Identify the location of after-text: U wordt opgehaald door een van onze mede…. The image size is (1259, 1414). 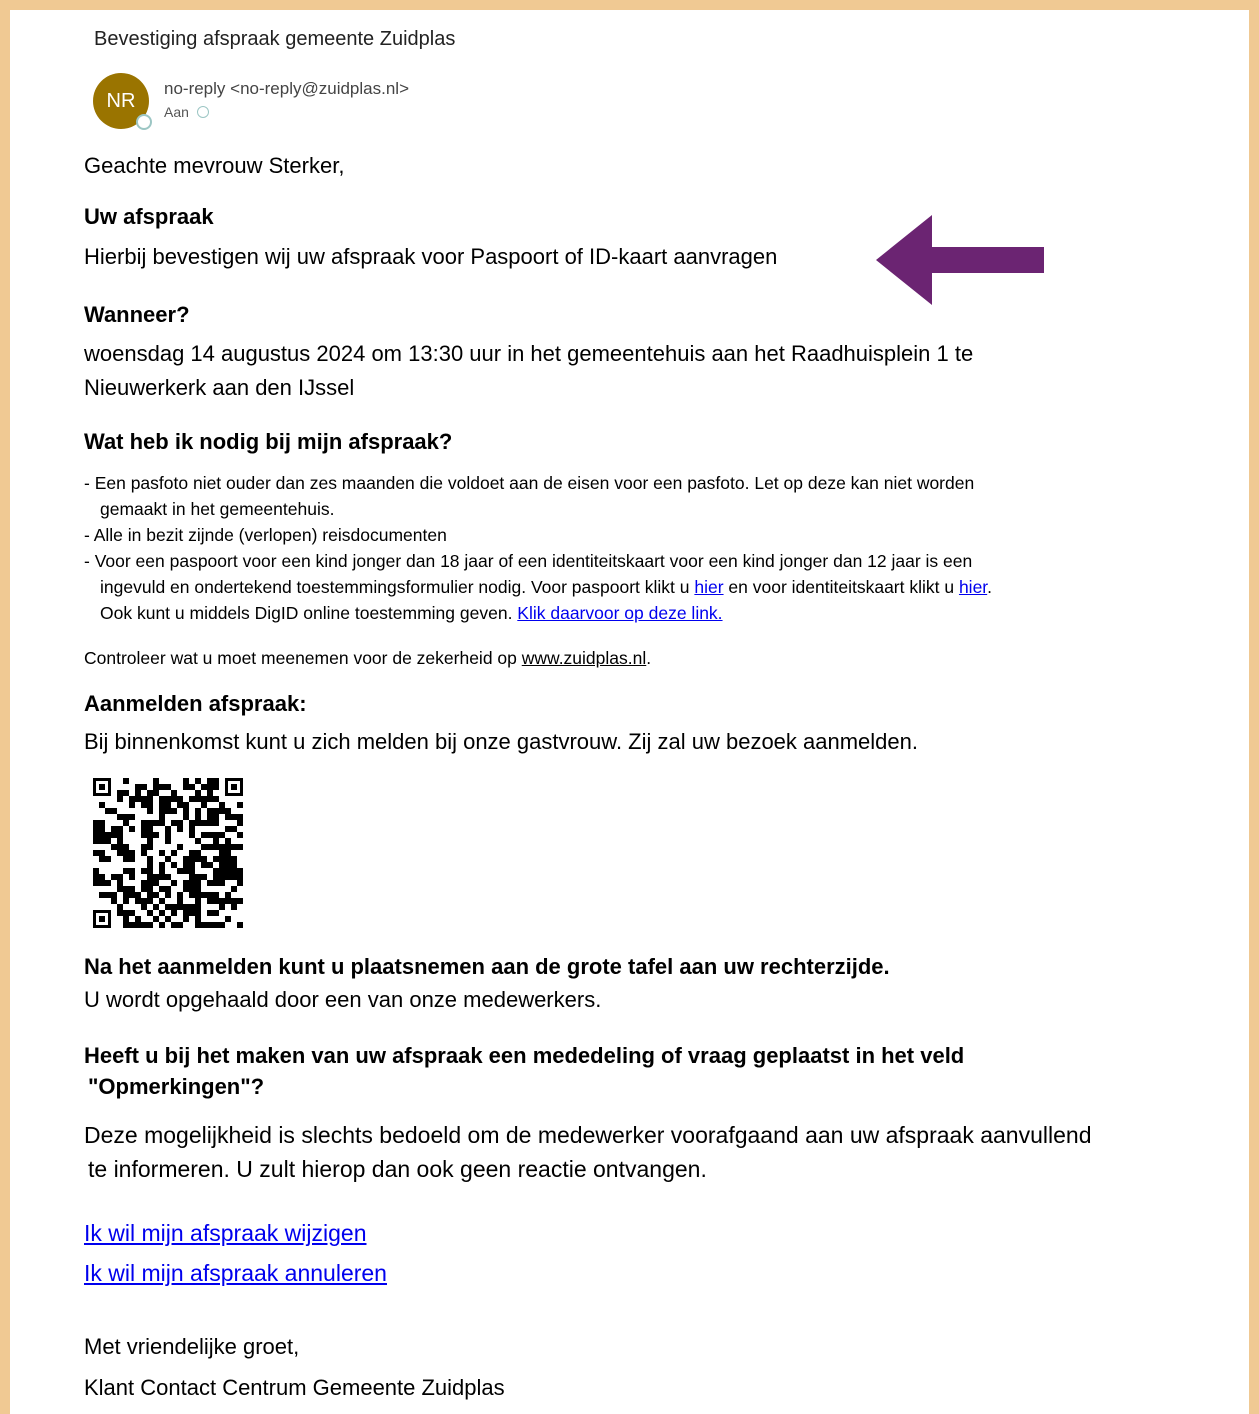
(343, 999).